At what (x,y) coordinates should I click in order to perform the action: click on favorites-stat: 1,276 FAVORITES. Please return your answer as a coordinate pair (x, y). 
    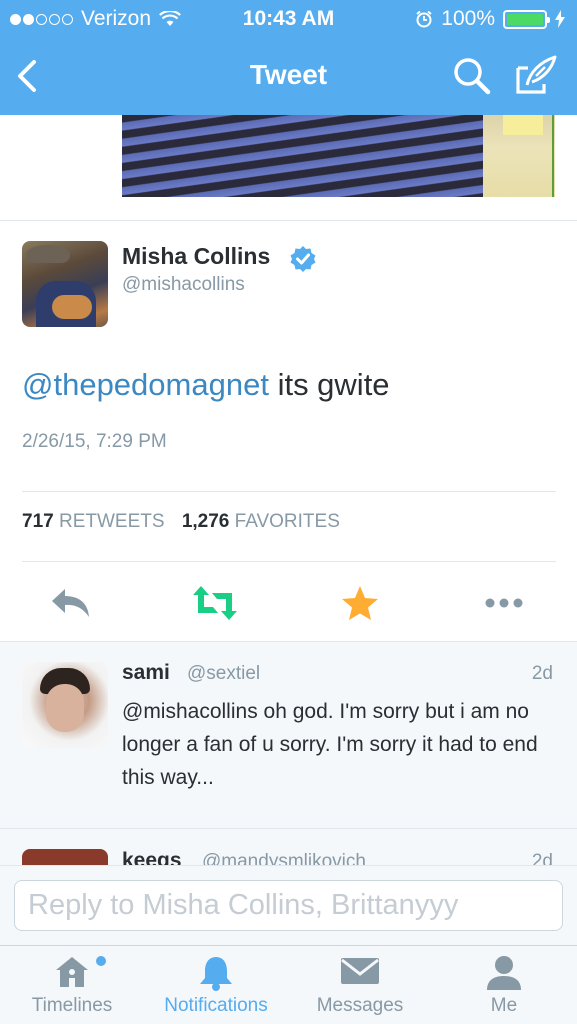
    Looking at the image, I should click on (261, 521).